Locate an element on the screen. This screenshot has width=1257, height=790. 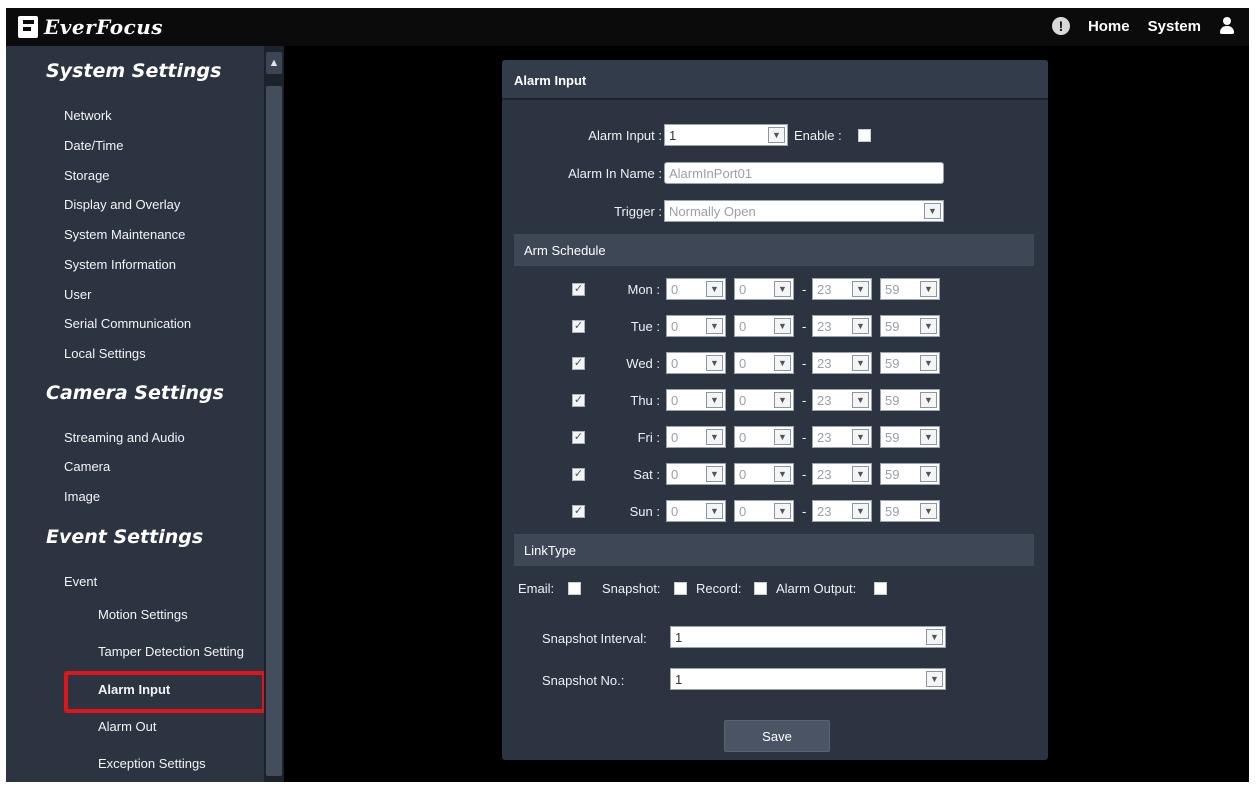
day-checkbox-tue: ✓ is located at coordinates (578, 326).